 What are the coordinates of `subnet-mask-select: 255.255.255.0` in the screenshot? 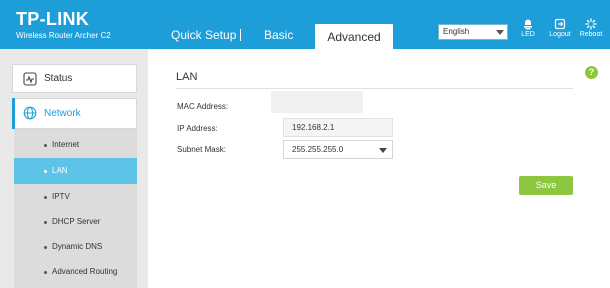 It's located at (338, 149).